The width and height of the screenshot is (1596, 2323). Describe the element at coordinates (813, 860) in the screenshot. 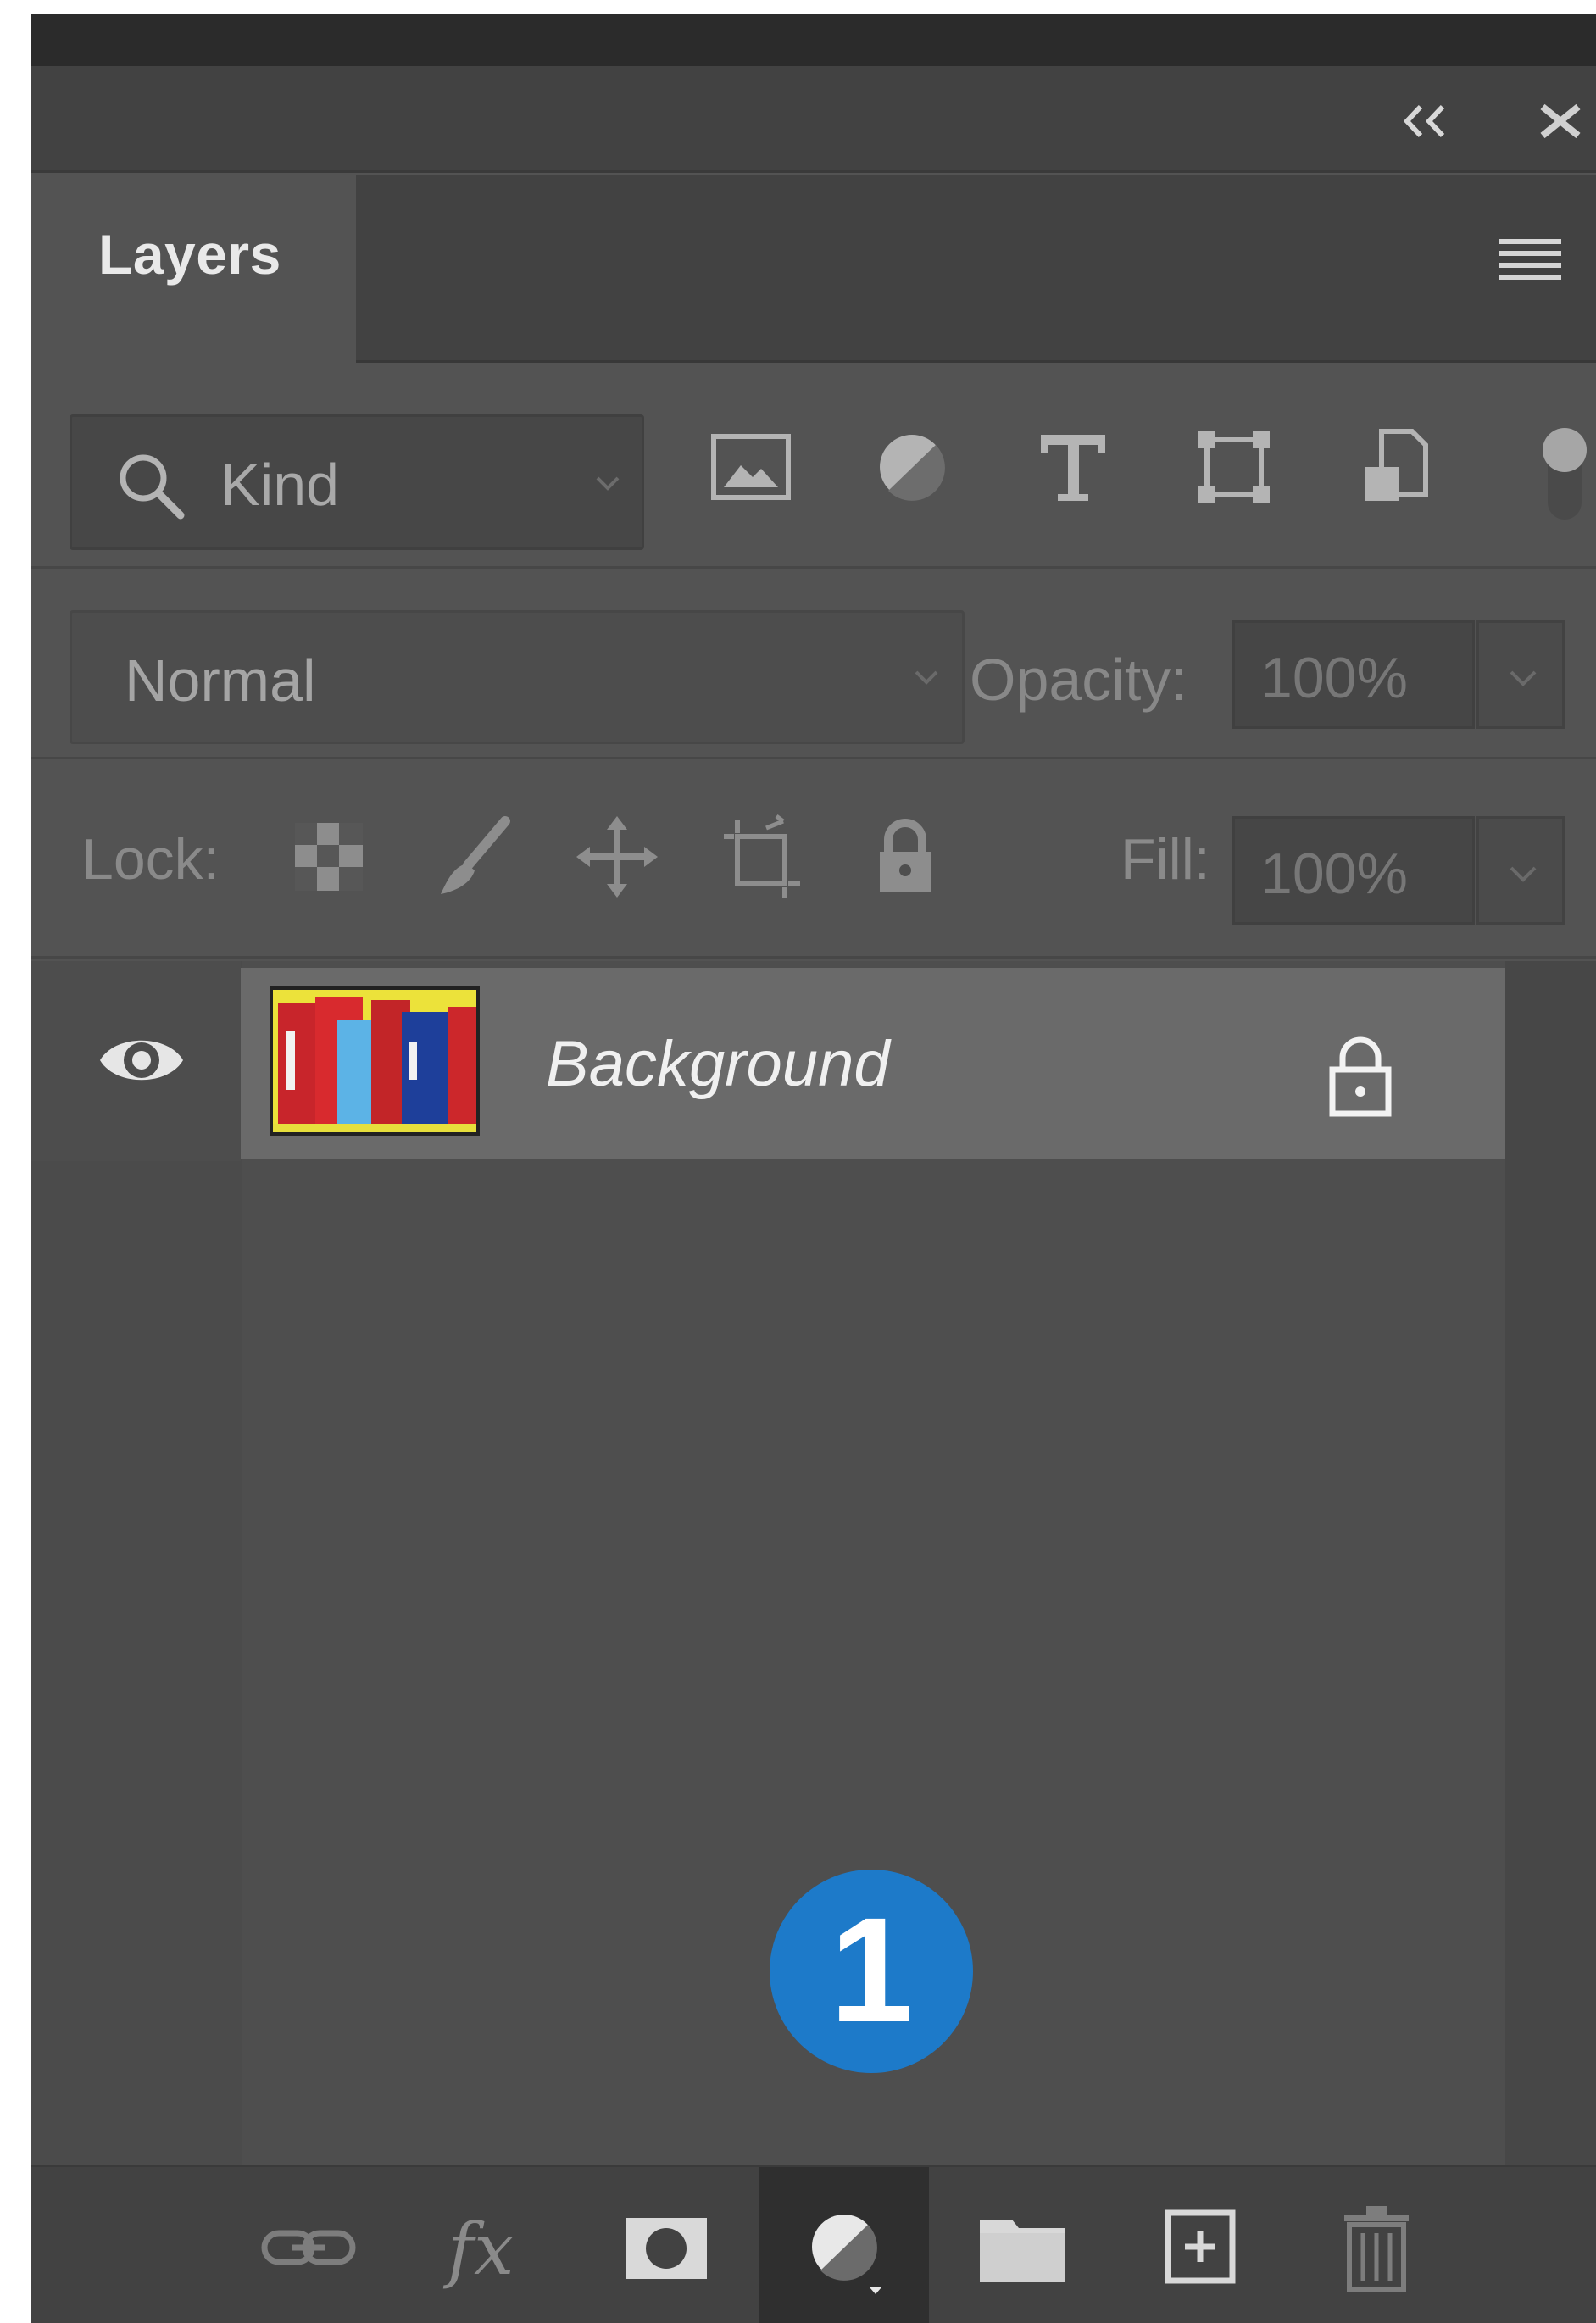

I see `lock-fill-row: Lock: Fill: 100%` at that location.